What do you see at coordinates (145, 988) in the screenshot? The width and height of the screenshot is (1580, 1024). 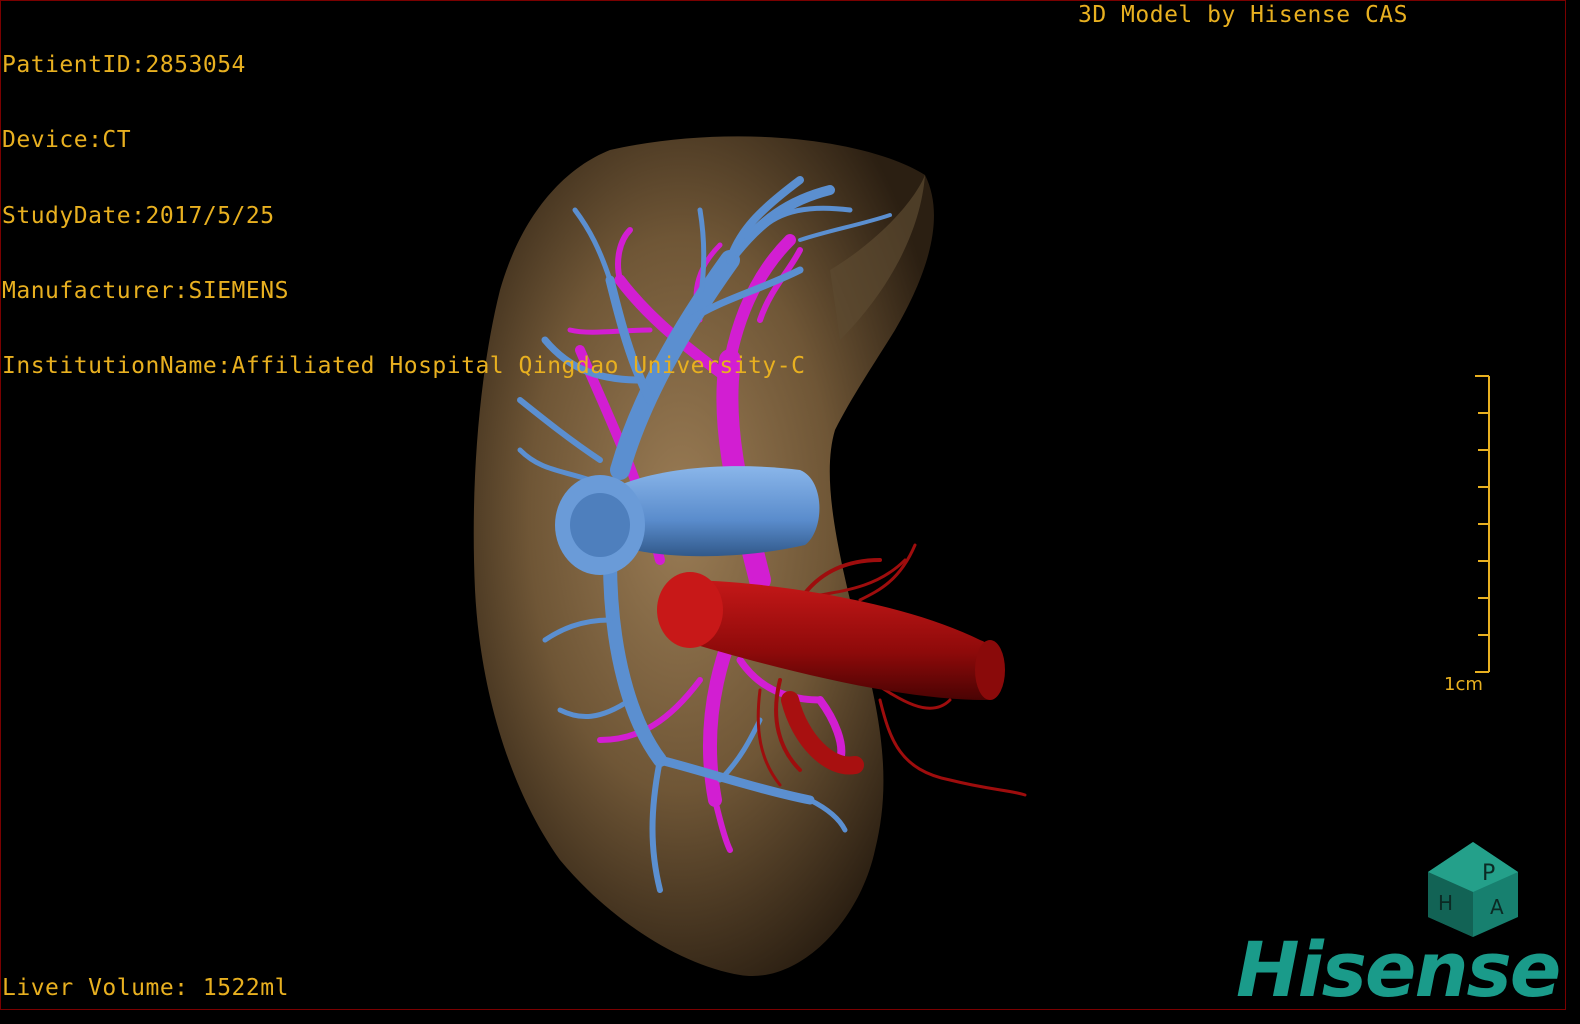 I see `liver-volume: Liver Volume: 1522ml` at bounding box center [145, 988].